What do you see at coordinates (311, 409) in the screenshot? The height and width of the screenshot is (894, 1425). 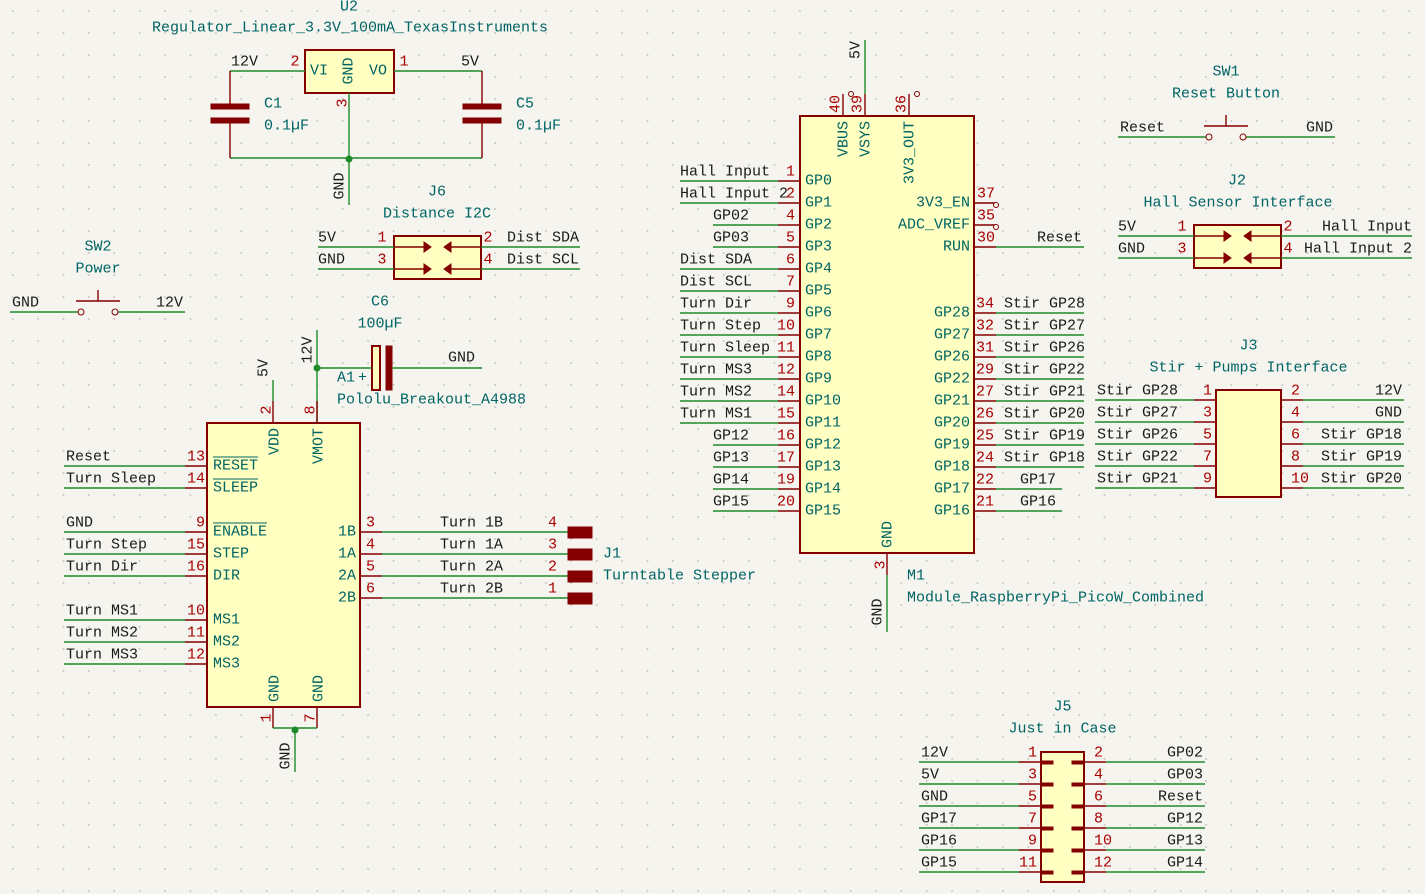 I see `pin-number: 8` at bounding box center [311, 409].